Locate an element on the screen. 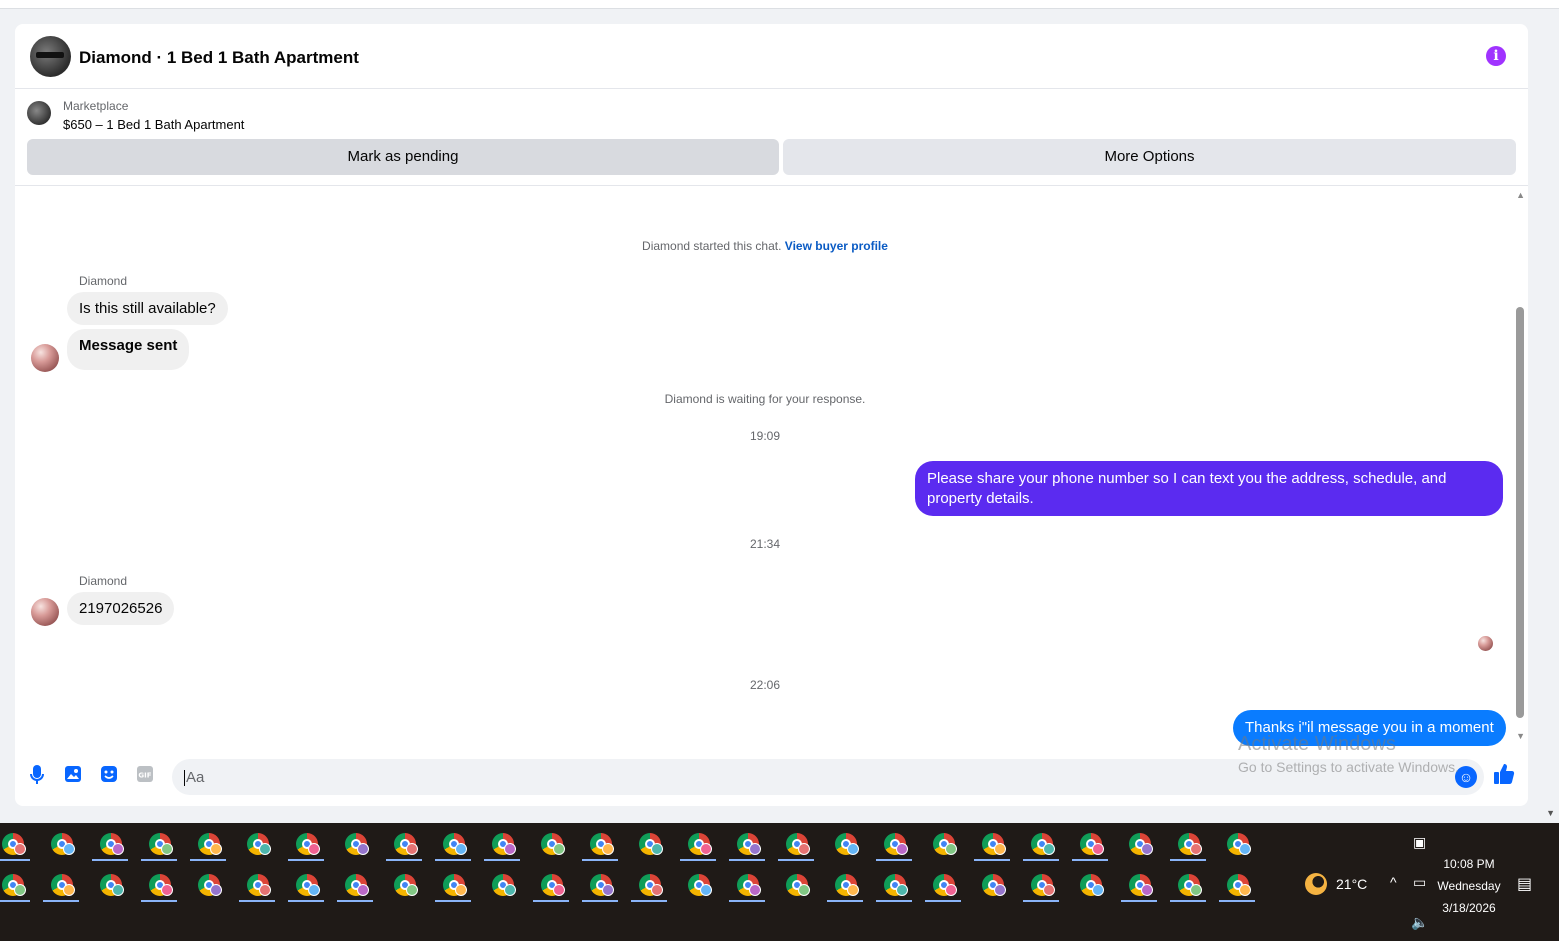 This screenshot has height=941, width=1559. activate-windows-hint: Go to Settings to activate Windows. is located at coordinates (1348, 767).